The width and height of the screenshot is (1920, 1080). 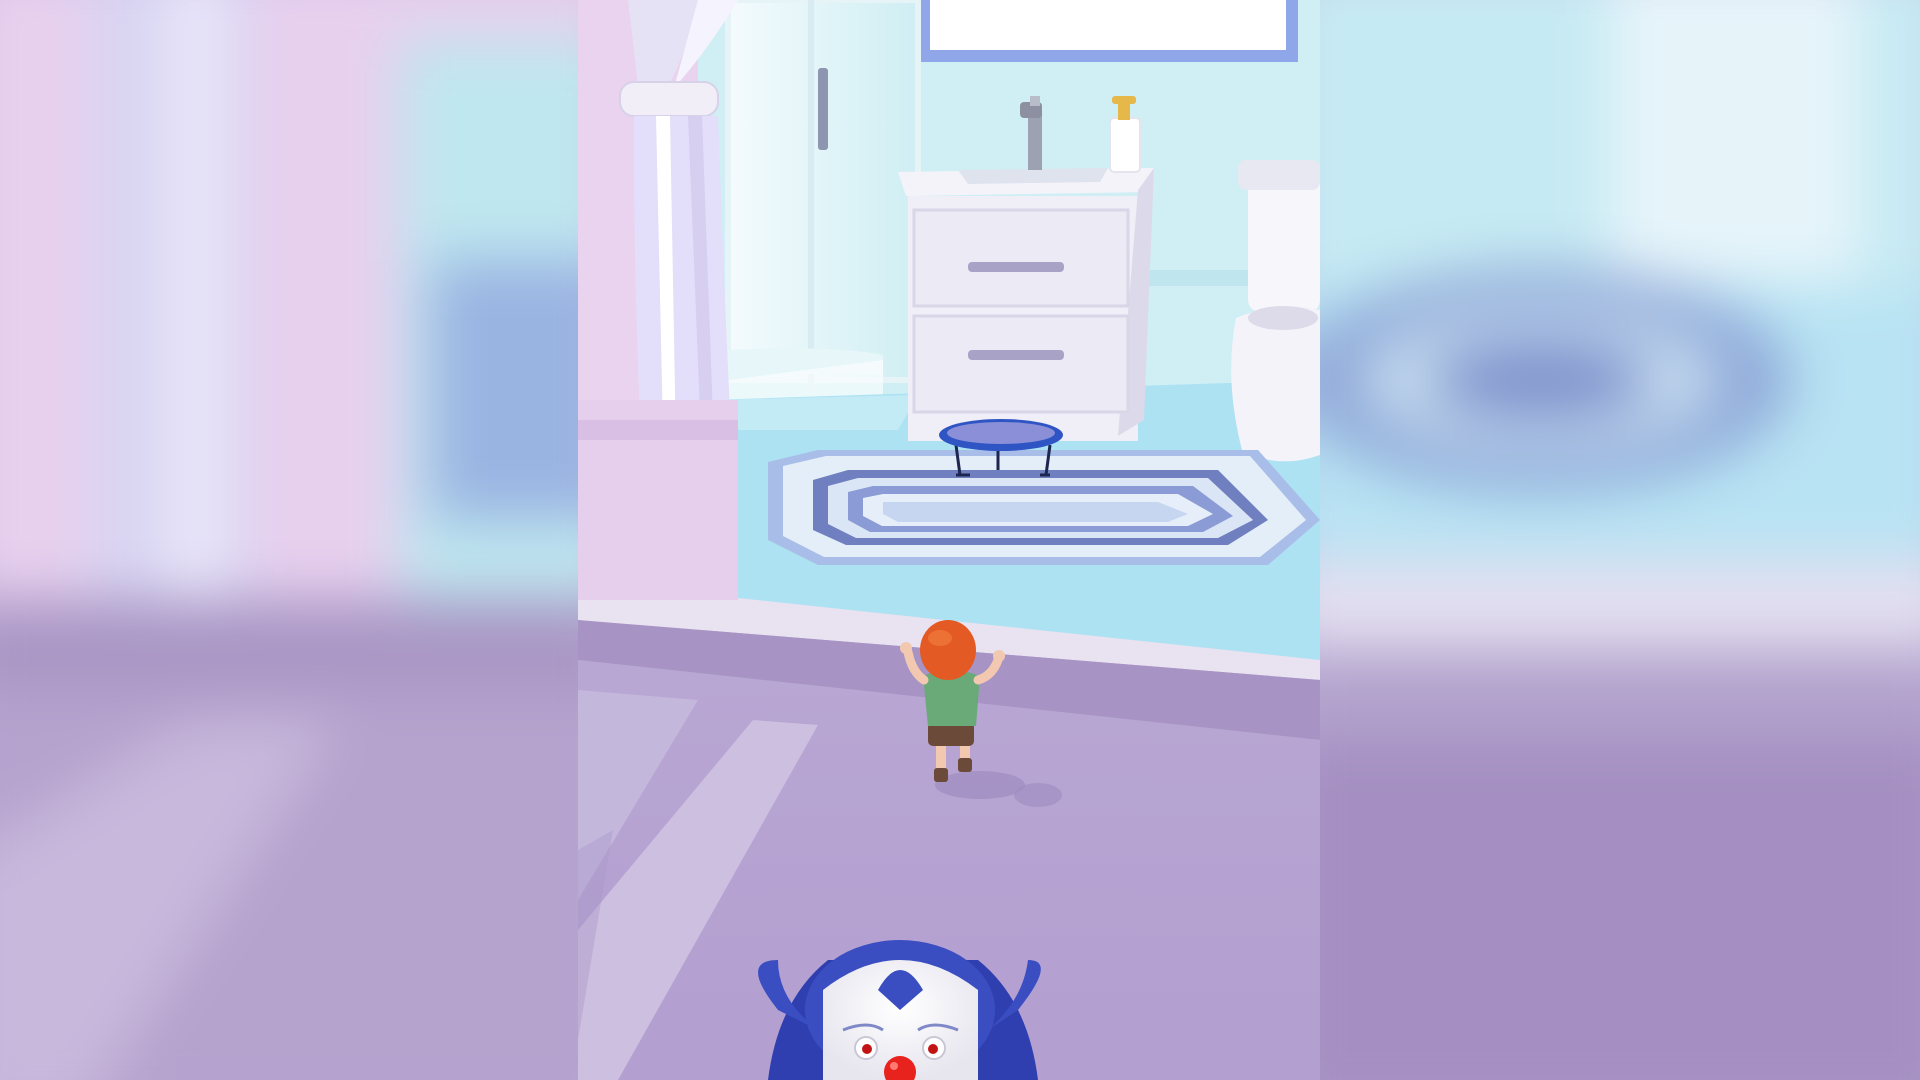 What do you see at coordinates (1044, 507) in the screenshot?
I see `striped-rug` at bounding box center [1044, 507].